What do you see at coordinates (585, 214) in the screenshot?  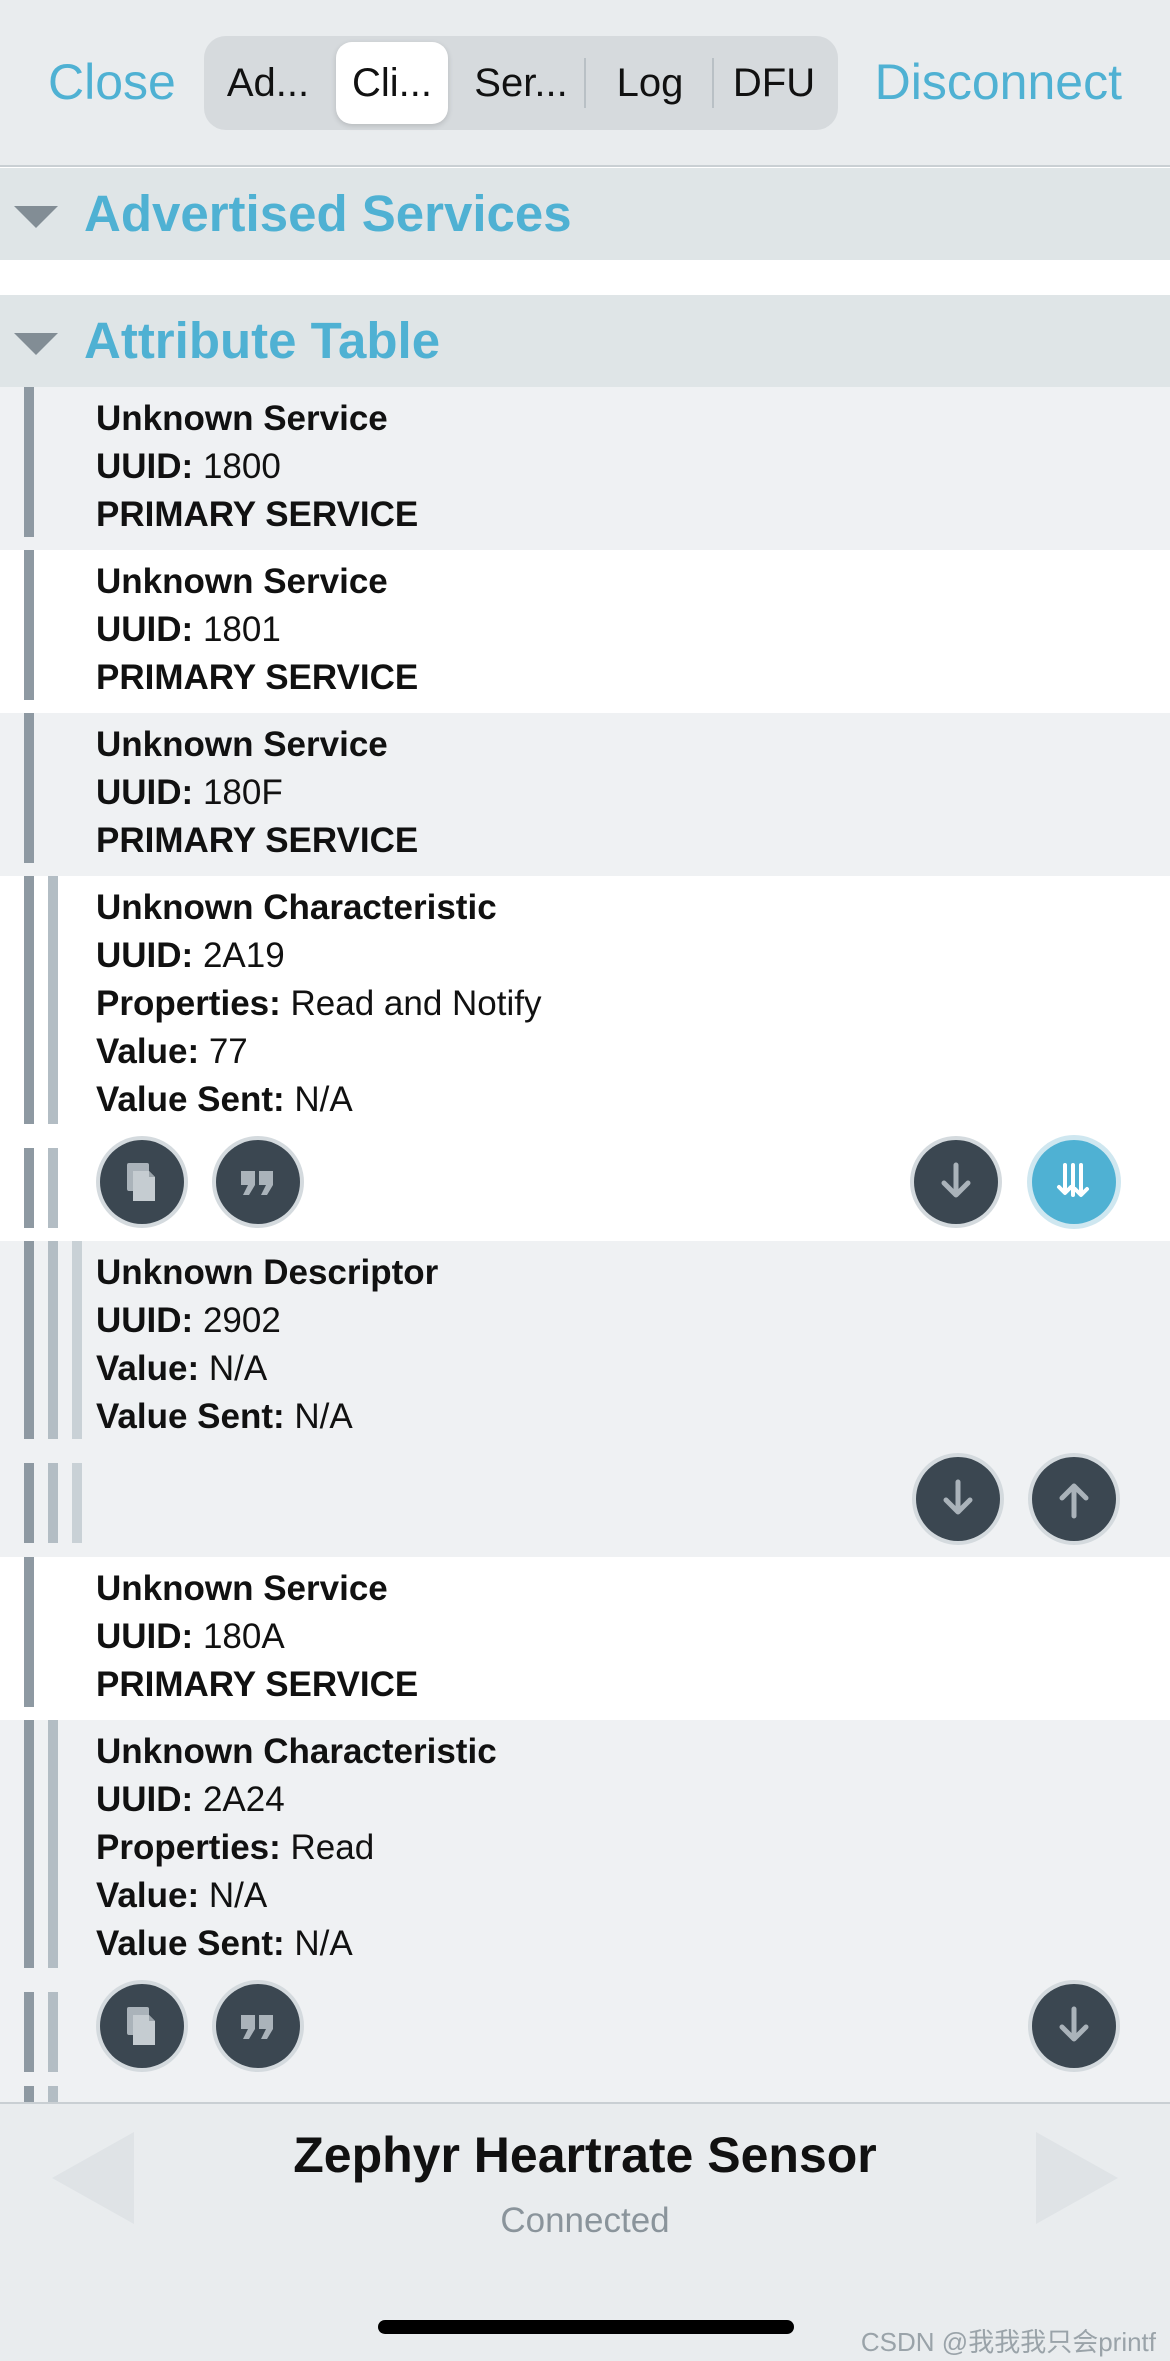 I see `advertised-services-header: Advertised Services` at bounding box center [585, 214].